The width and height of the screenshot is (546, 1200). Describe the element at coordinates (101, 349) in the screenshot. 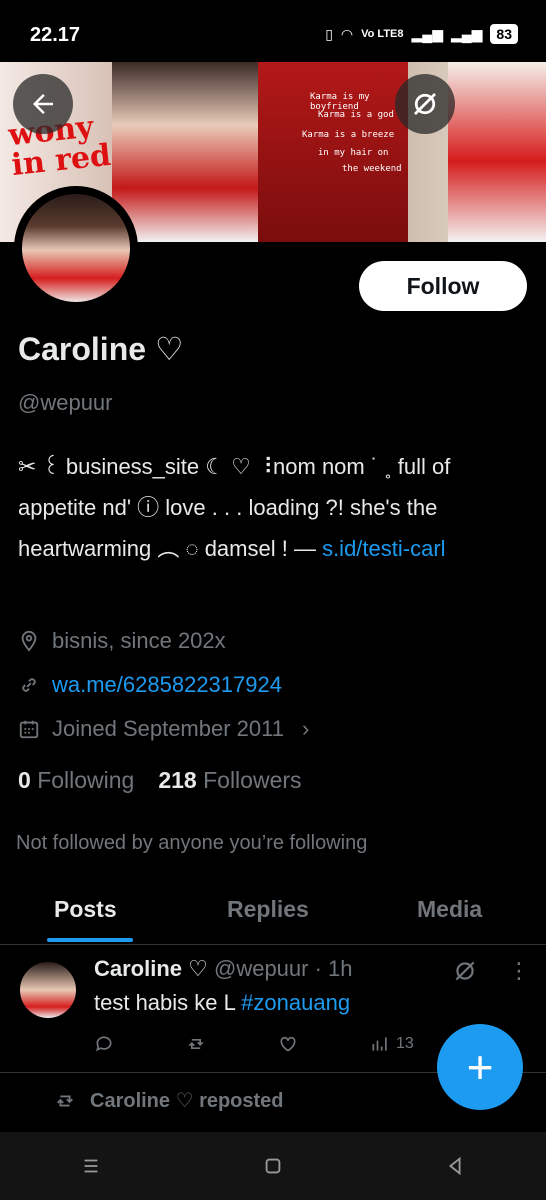

I see `profile-name: Caroline ♡` at that location.